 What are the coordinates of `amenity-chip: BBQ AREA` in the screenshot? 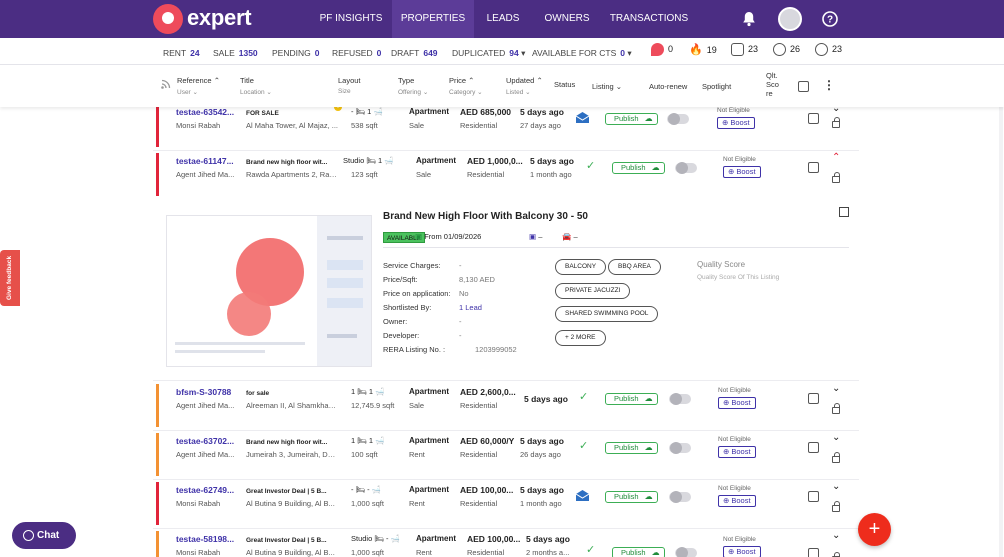 It's located at (634, 267).